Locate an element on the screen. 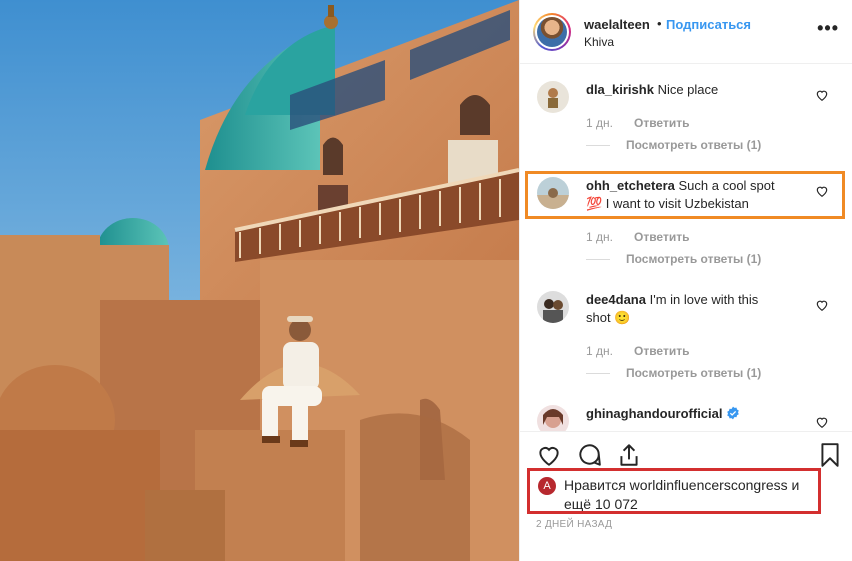  comment-body: Nice place is located at coordinates (688, 89).